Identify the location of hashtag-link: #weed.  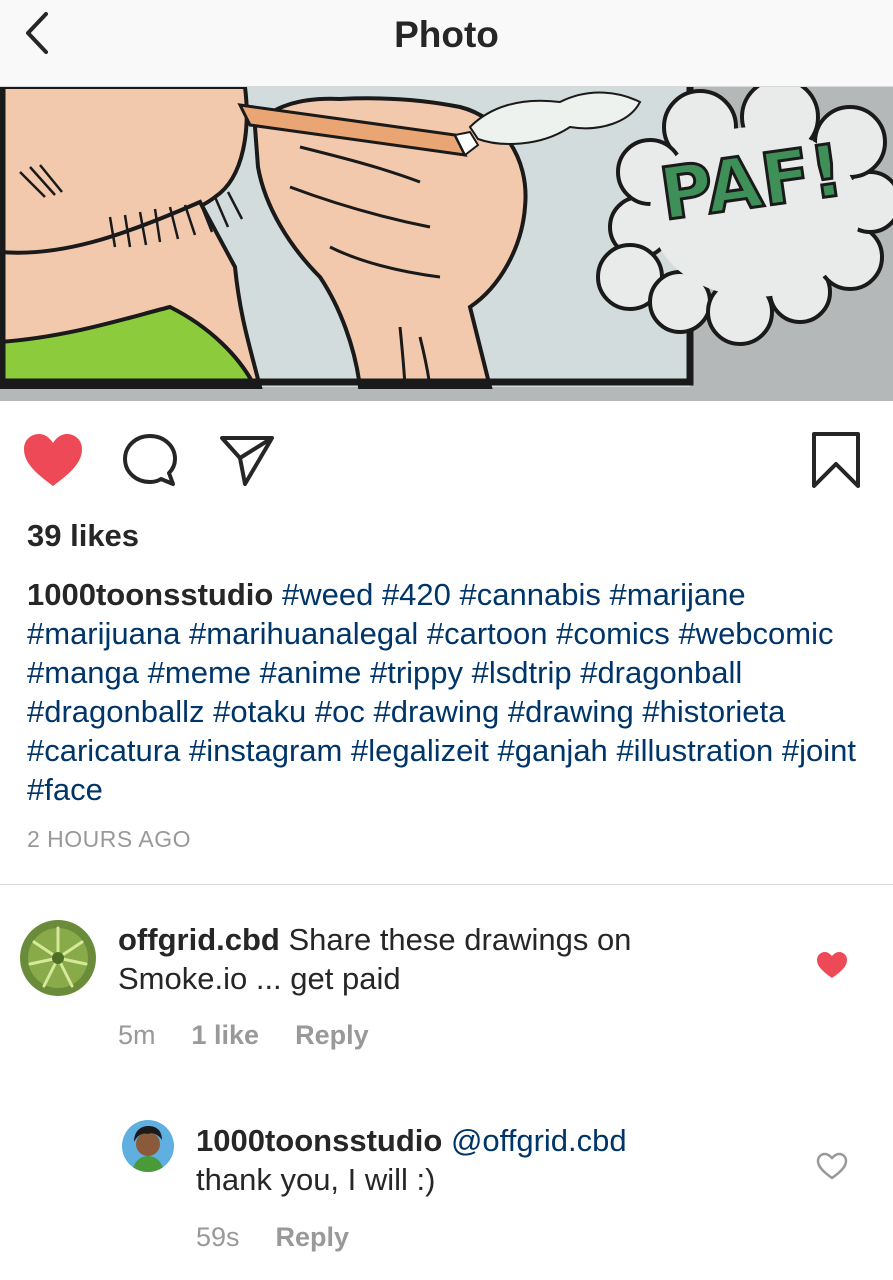
(327, 594).